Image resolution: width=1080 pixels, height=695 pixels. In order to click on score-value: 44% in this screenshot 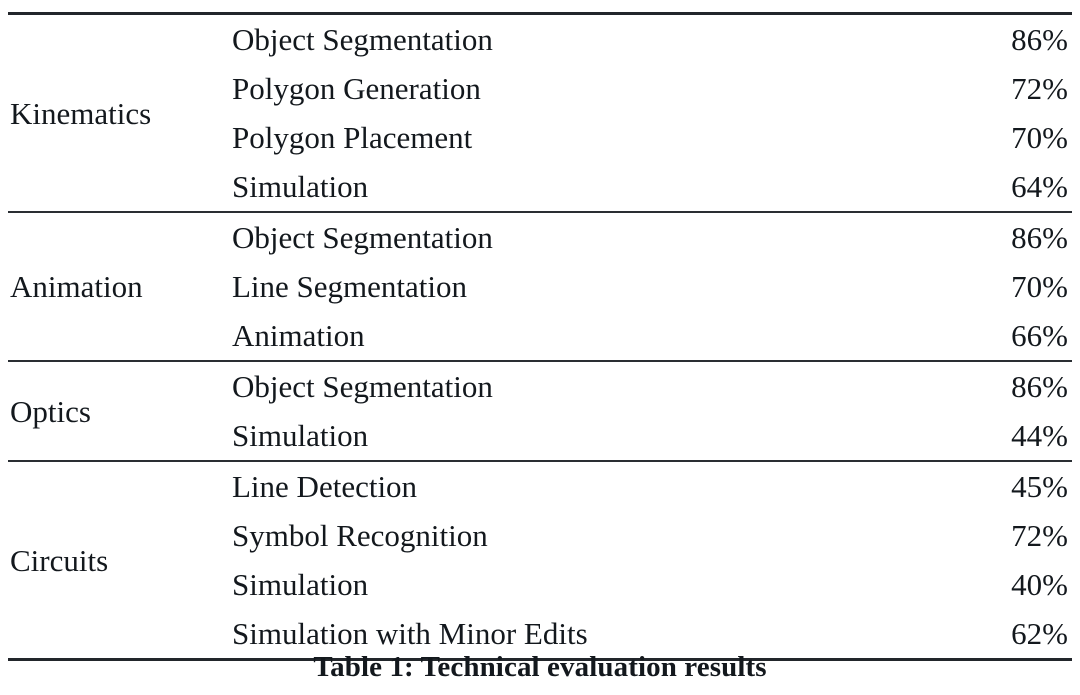, I will do `click(1039, 435)`.